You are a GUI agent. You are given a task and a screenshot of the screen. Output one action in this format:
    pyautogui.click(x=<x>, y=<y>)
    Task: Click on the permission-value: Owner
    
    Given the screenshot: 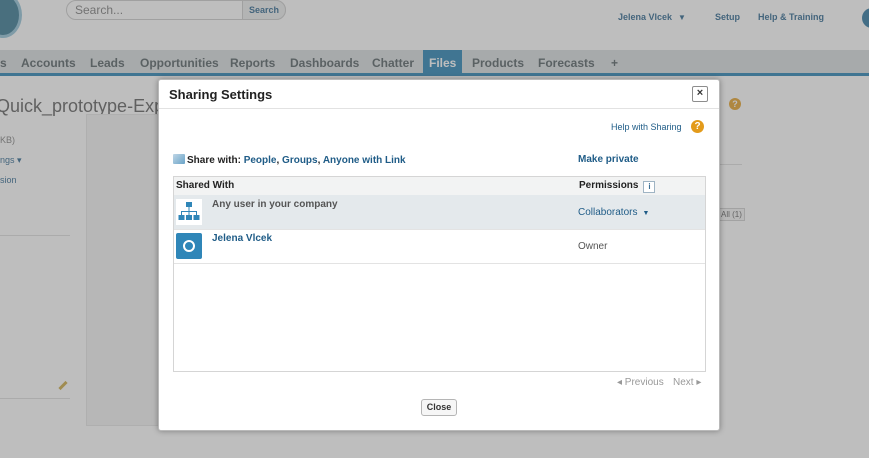 What is the action you would take?
    pyautogui.click(x=593, y=246)
    